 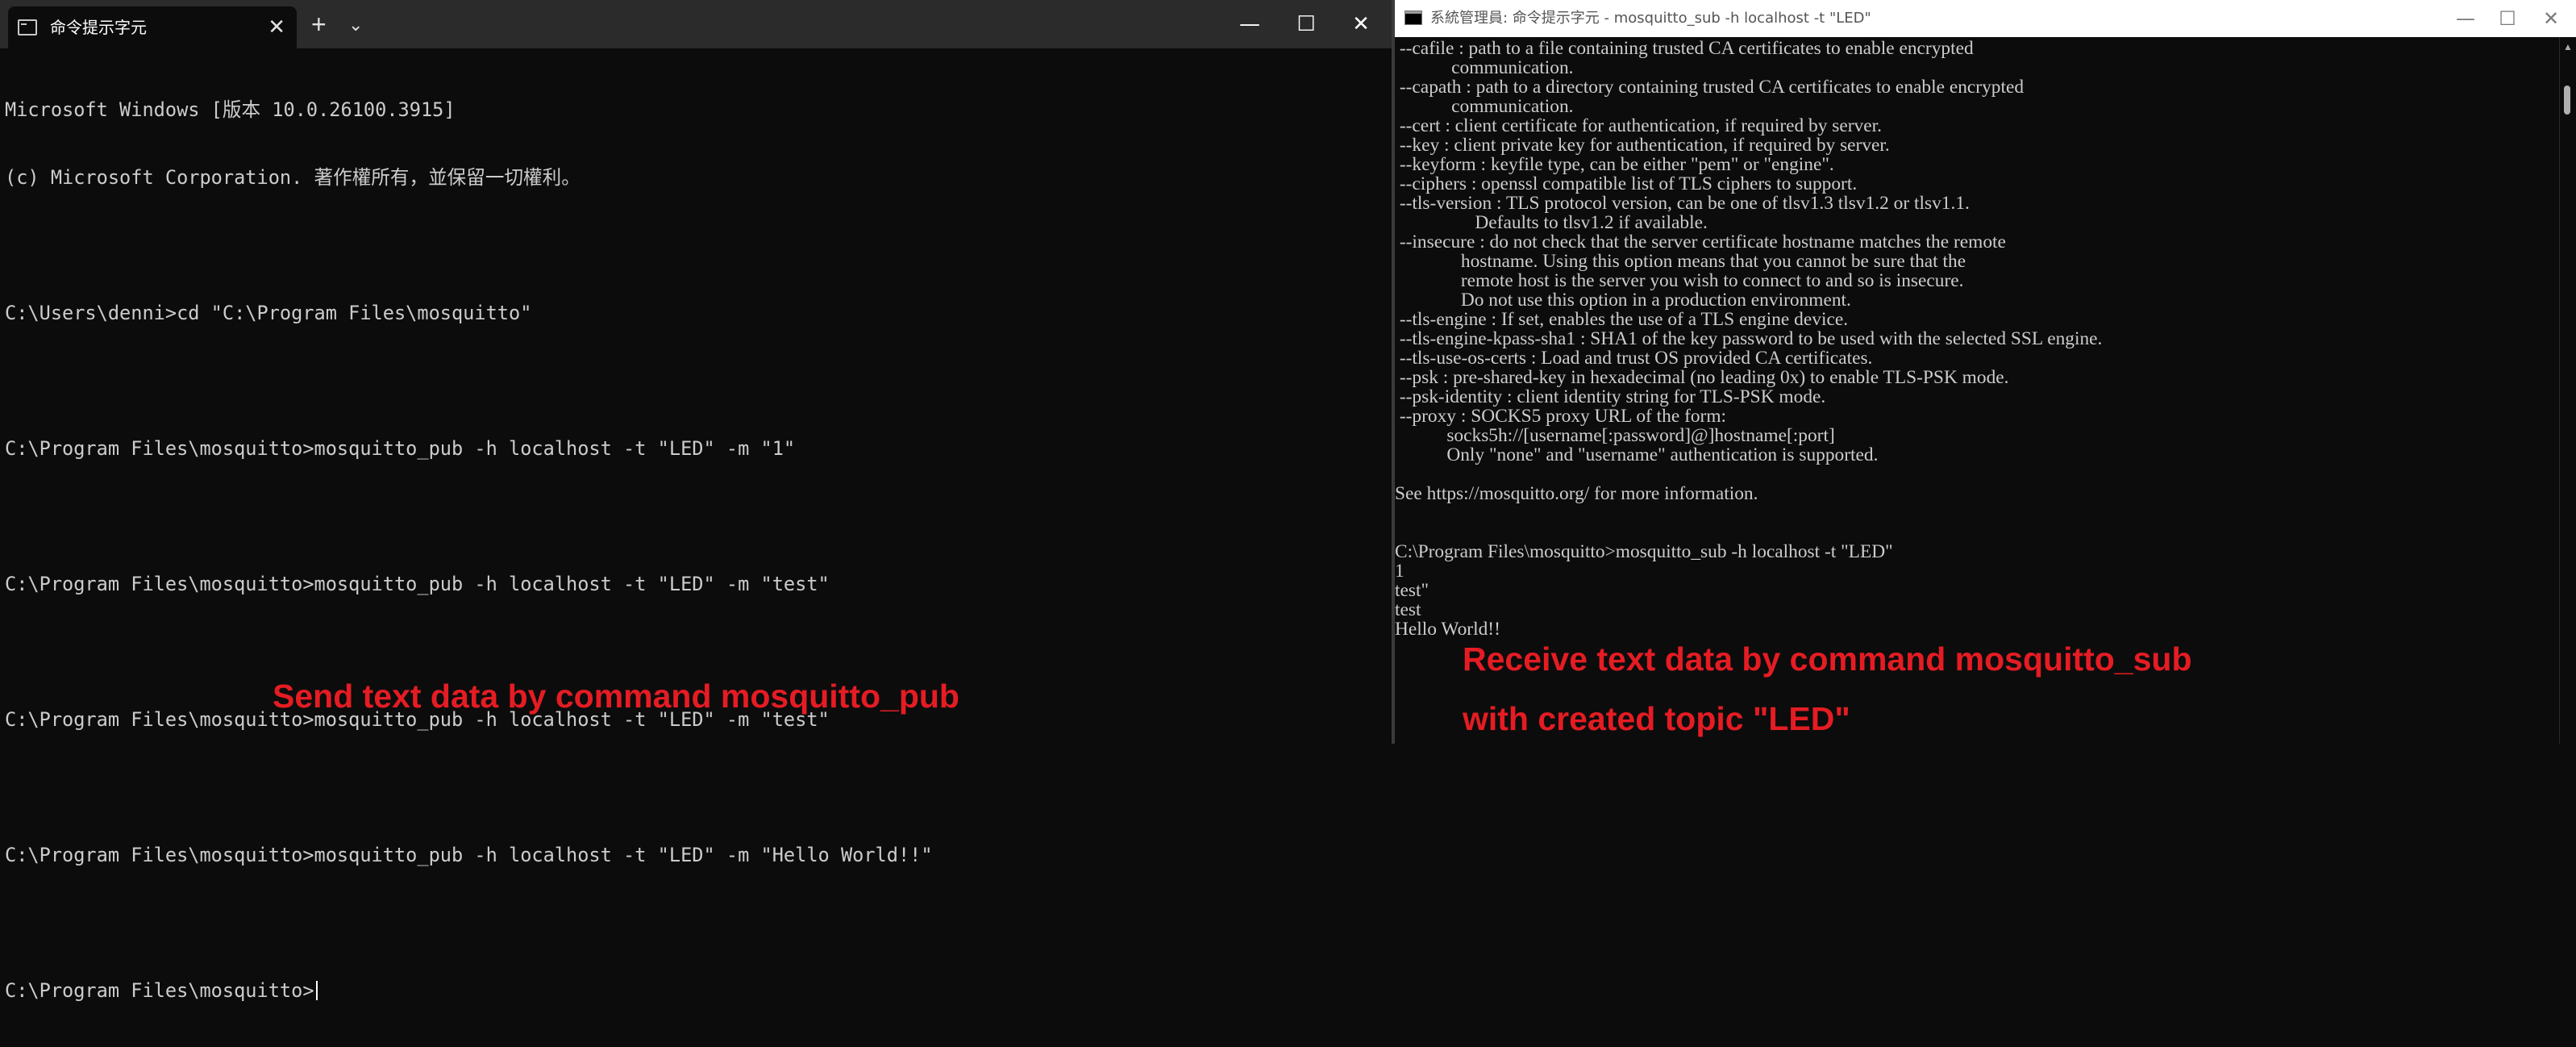 What do you see at coordinates (317, 991) in the screenshot?
I see `text-cursor` at bounding box center [317, 991].